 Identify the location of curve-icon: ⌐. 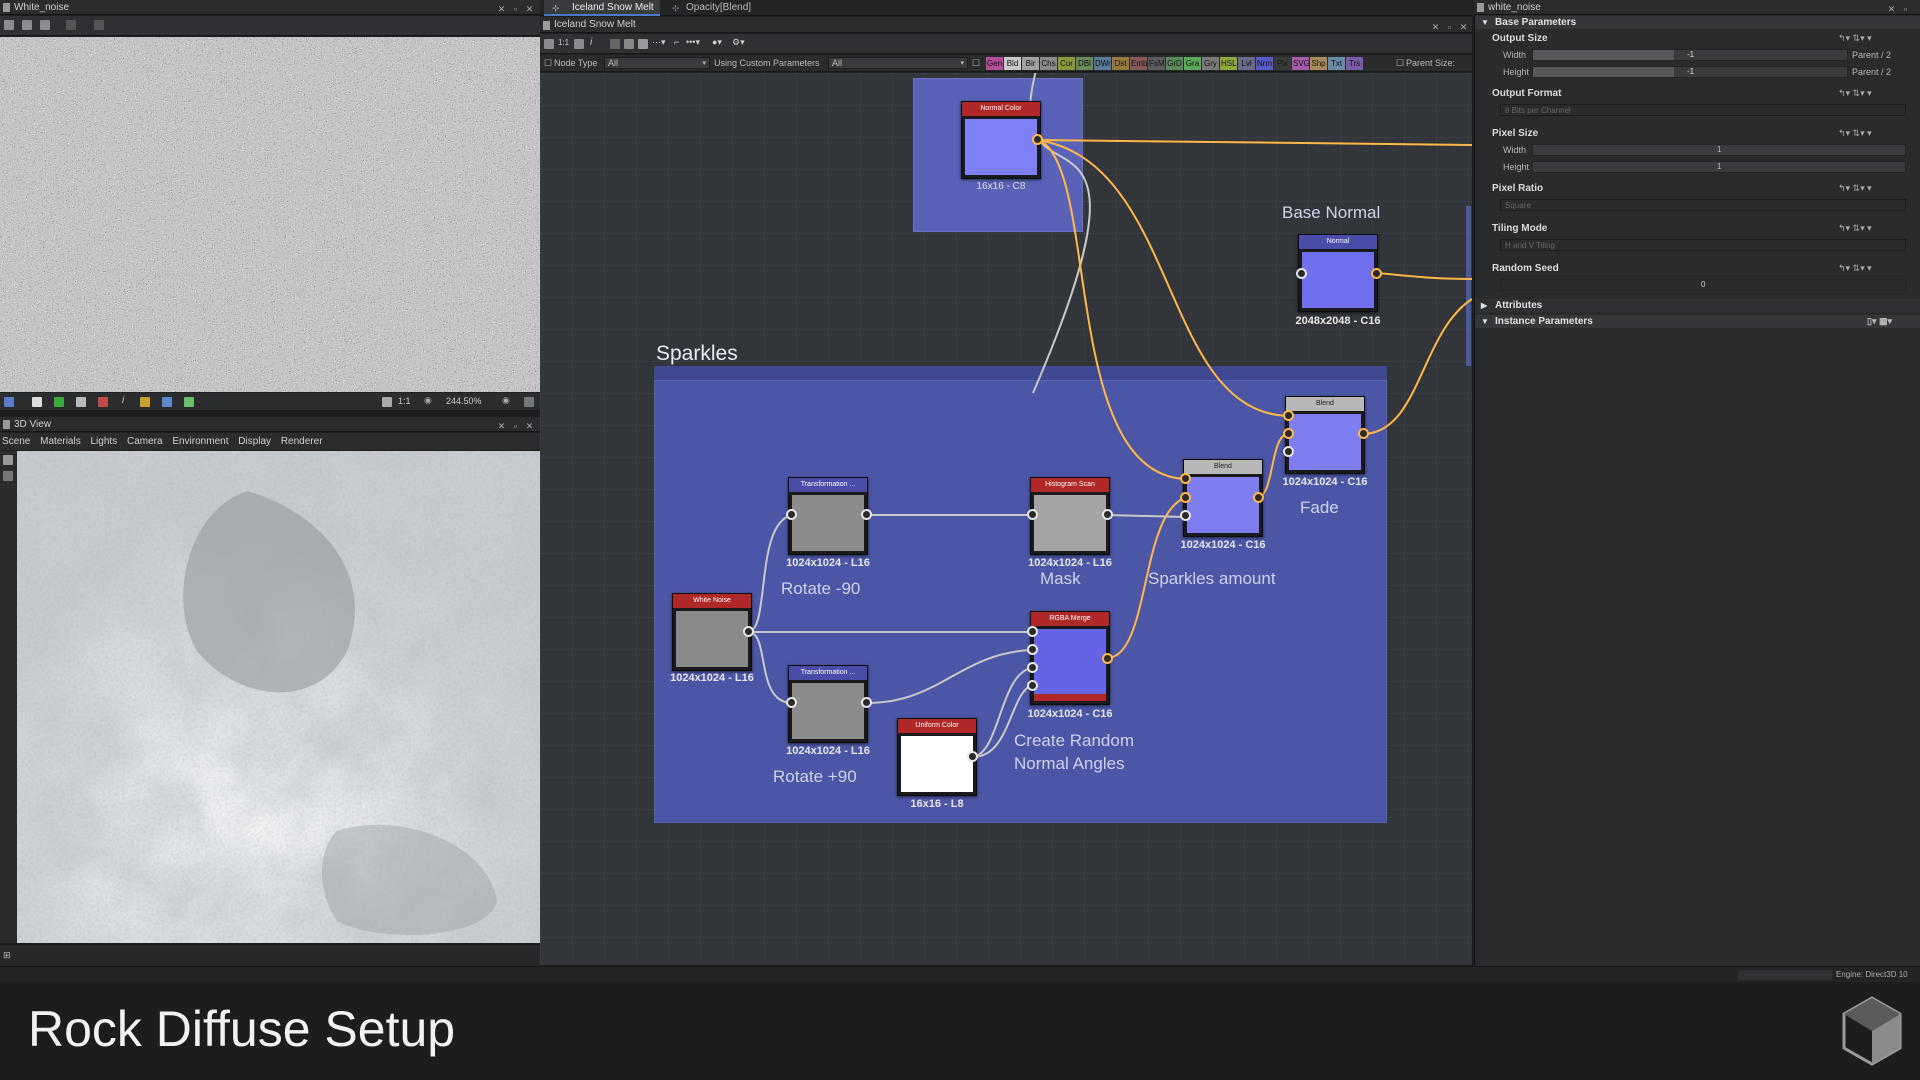
(676, 42).